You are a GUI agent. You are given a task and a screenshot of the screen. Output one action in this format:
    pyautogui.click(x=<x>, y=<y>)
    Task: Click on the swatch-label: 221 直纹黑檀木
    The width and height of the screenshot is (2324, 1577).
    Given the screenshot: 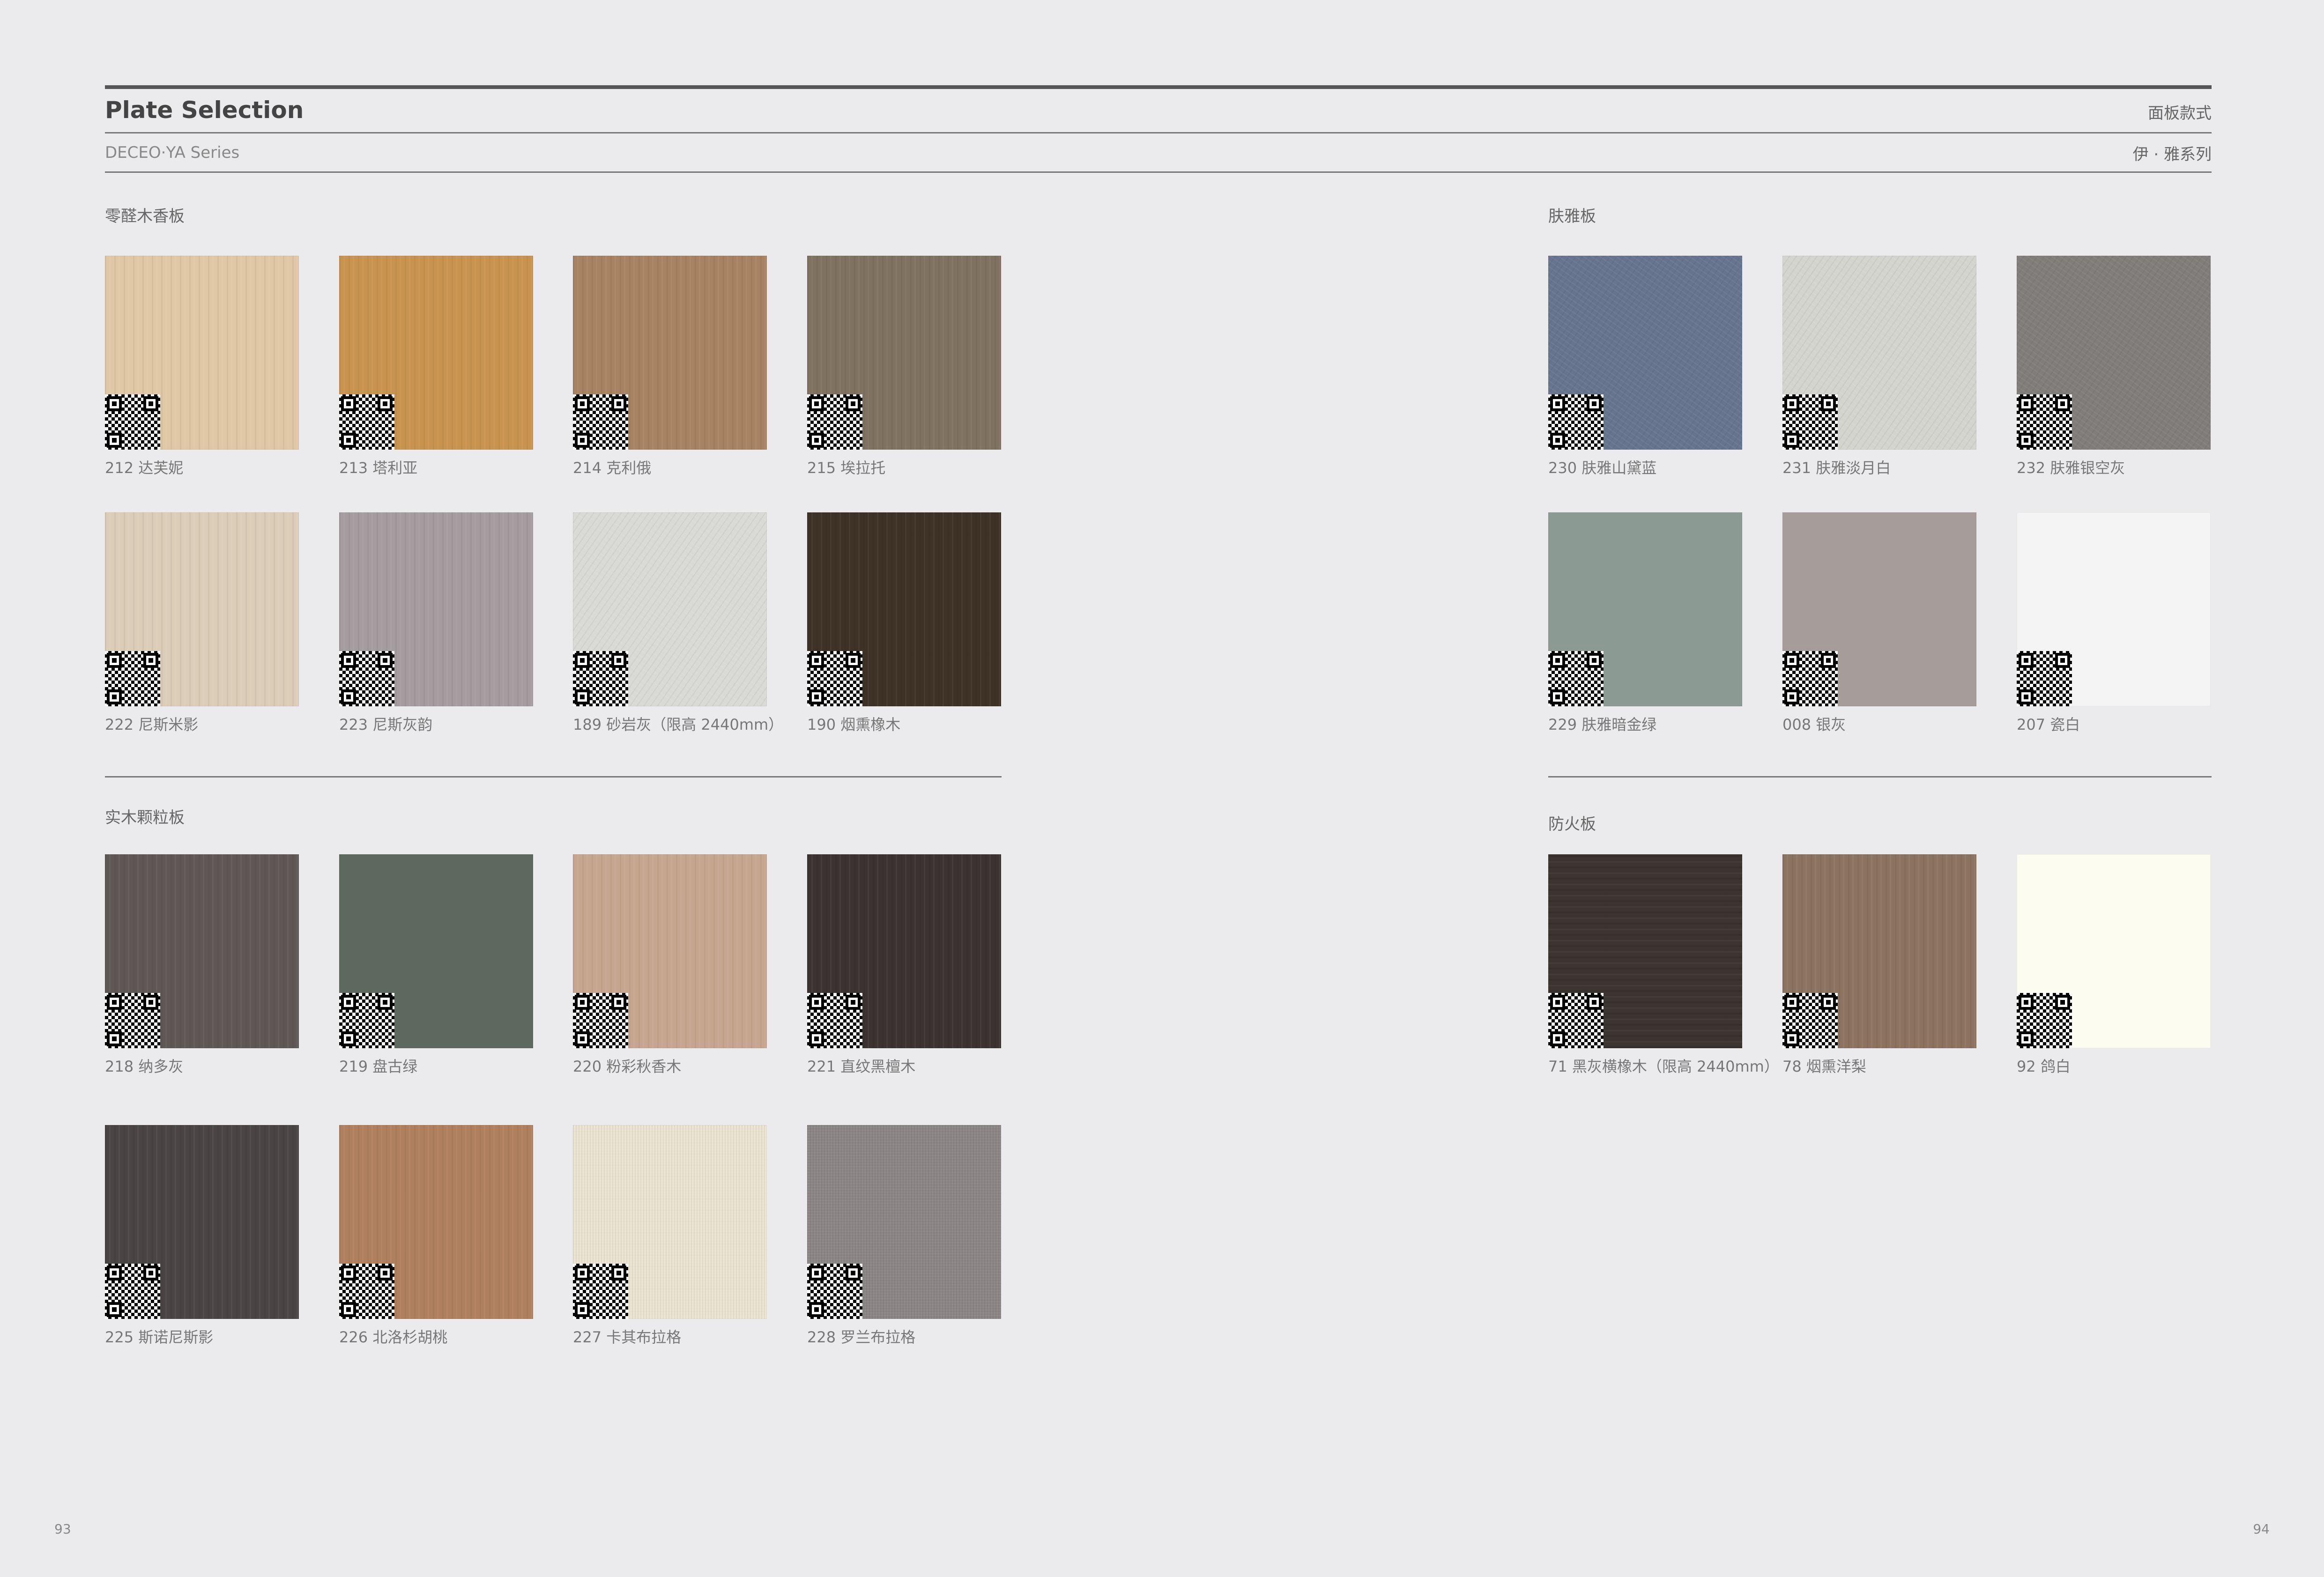 What is the action you would take?
    pyautogui.click(x=861, y=1066)
    